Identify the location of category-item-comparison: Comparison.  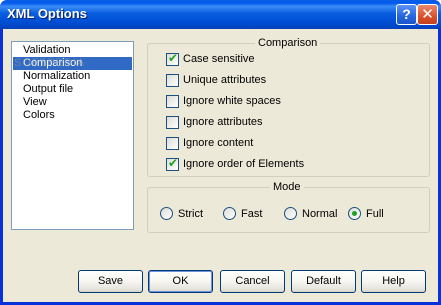
(72, 63).